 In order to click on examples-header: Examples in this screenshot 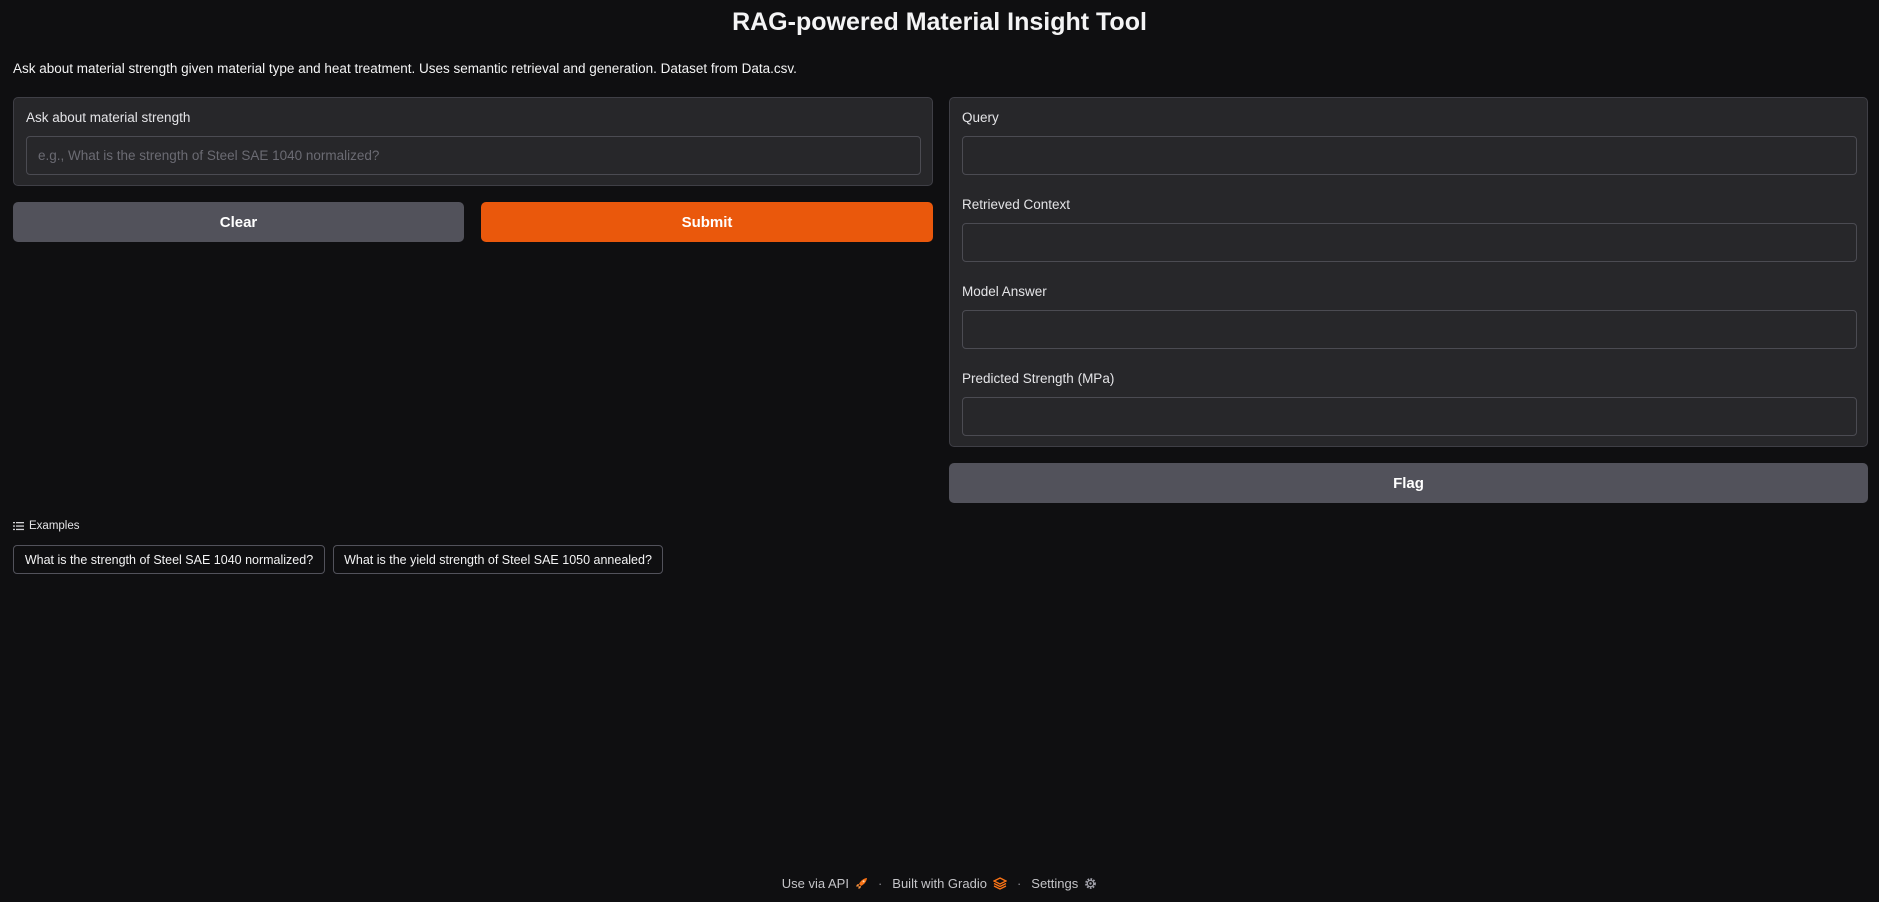, I will do `click(46, 526)`.